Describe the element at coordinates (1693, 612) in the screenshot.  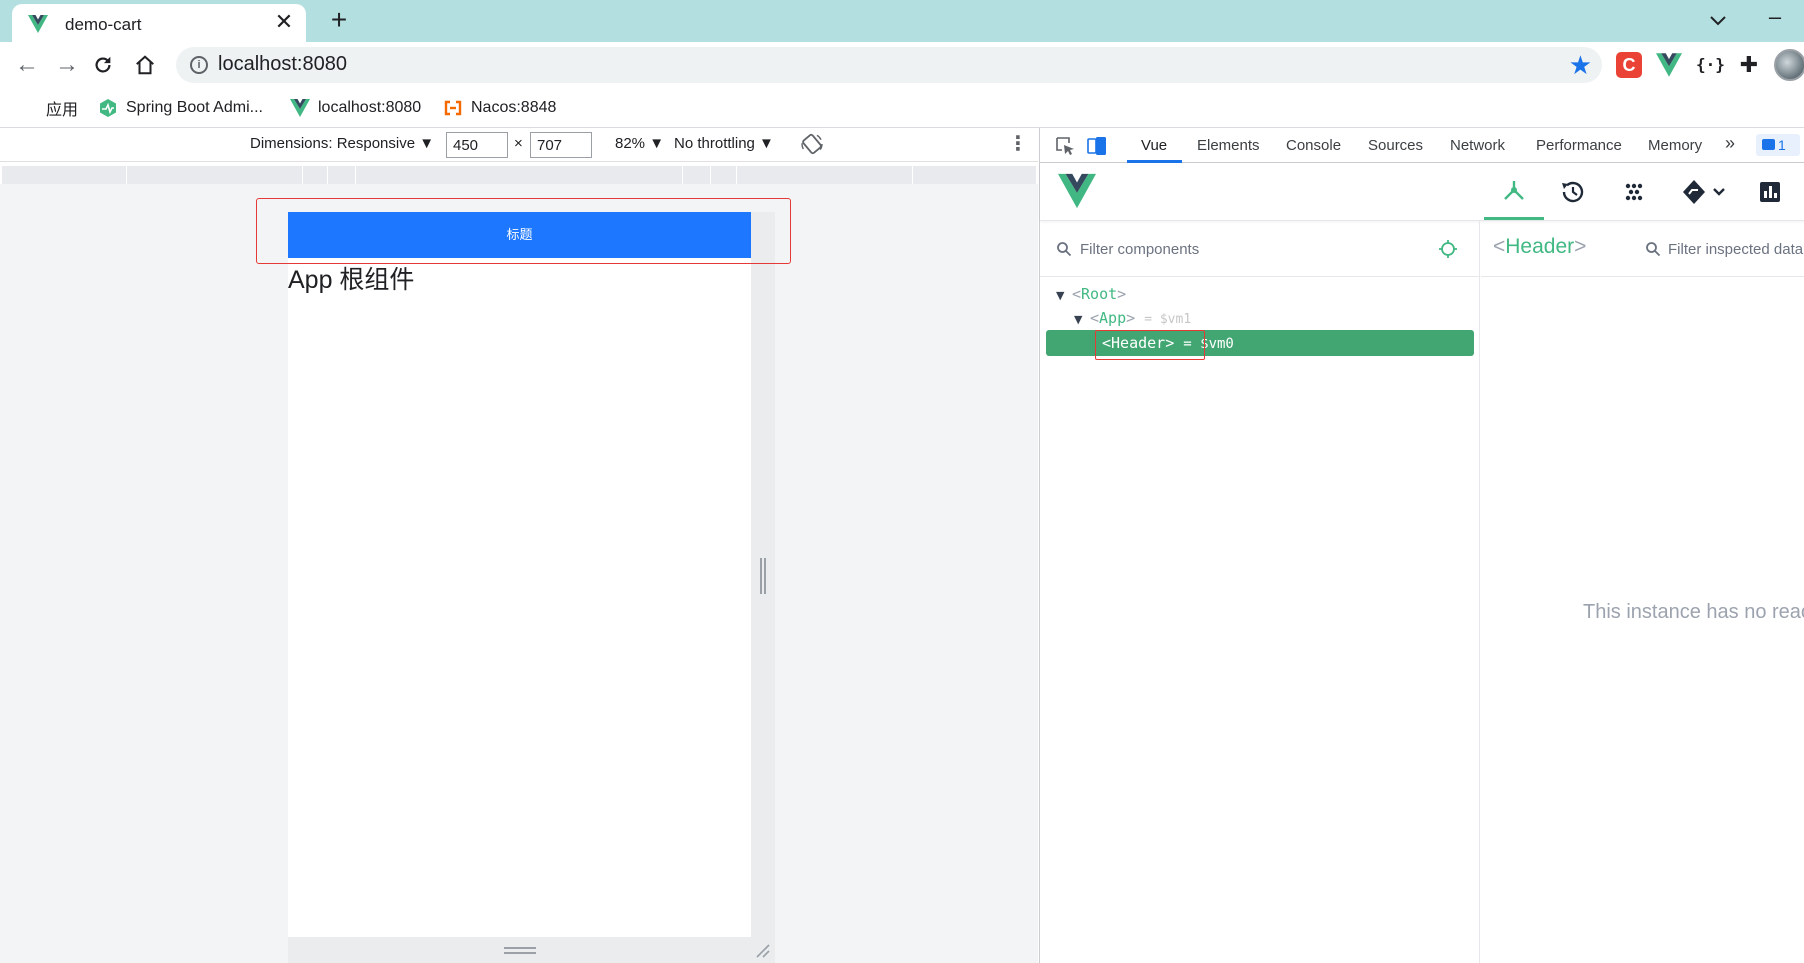
I see `no-reactive-state-message: This instance has no reactive state` at that location.